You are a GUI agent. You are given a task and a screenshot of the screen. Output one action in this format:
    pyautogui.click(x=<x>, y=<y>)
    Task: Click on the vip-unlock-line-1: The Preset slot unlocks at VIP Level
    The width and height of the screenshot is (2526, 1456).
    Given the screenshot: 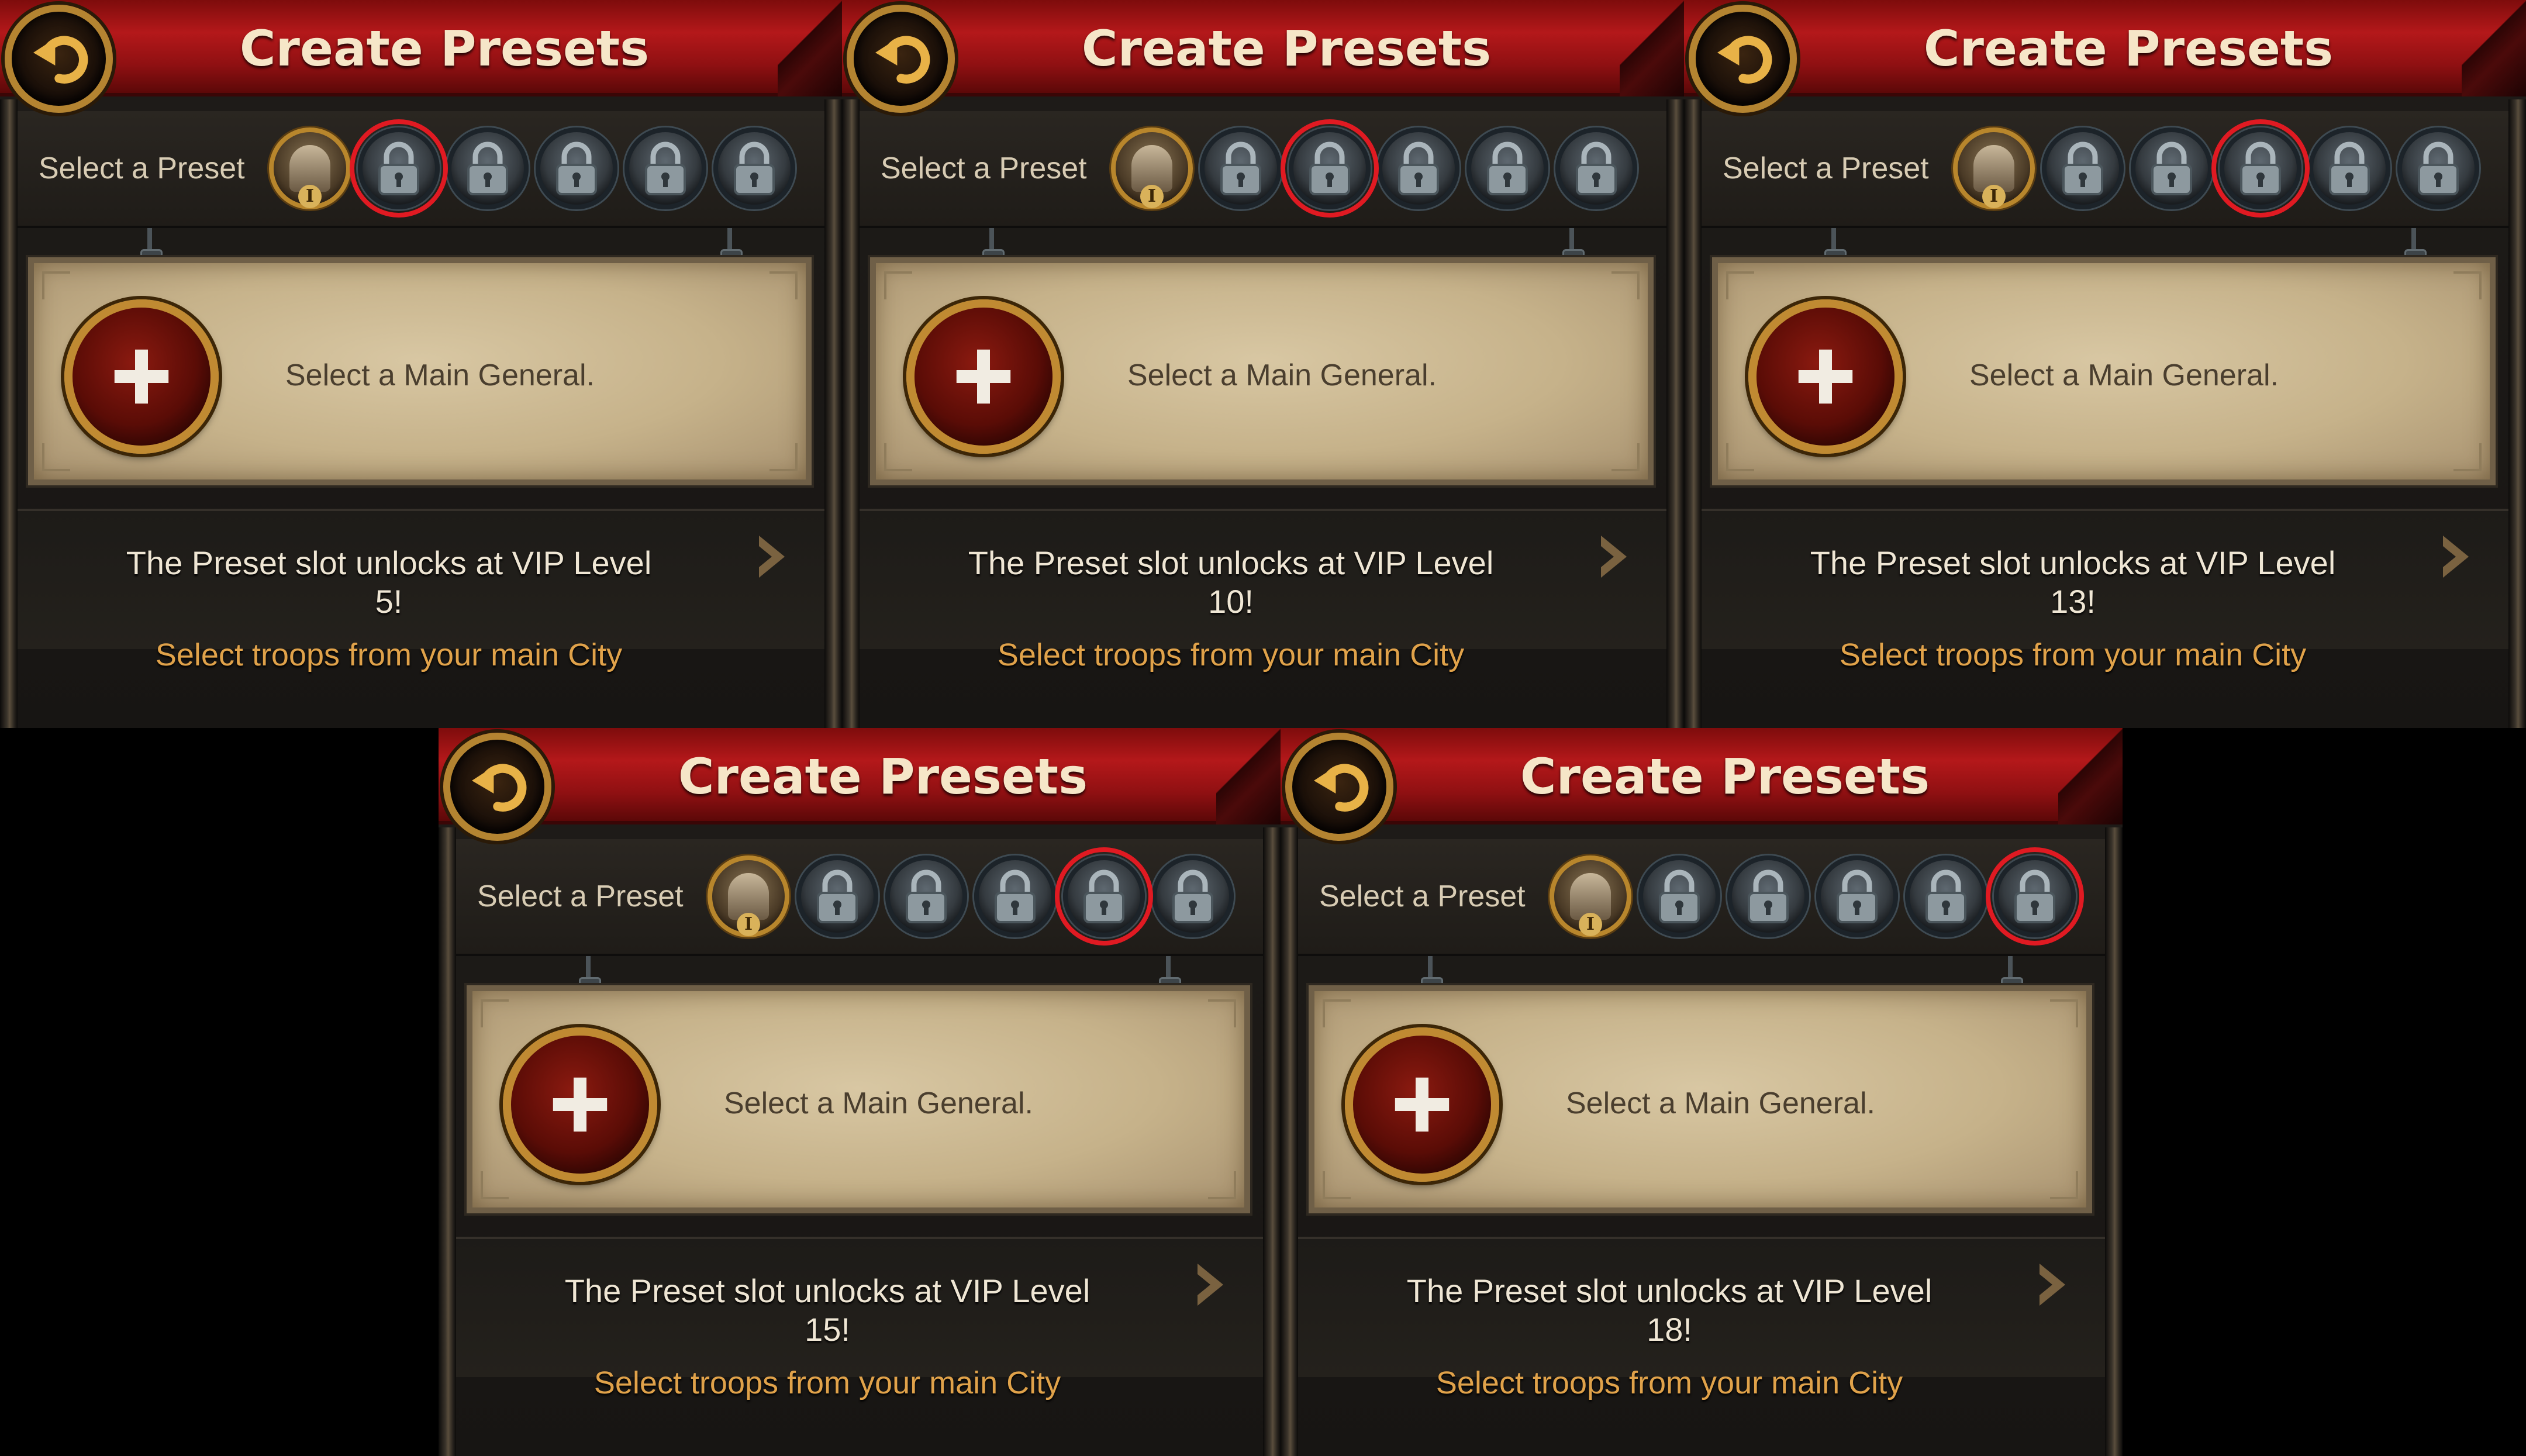 What is the action you would take?
    pyautogui.click(x=1669, y=1290)
    